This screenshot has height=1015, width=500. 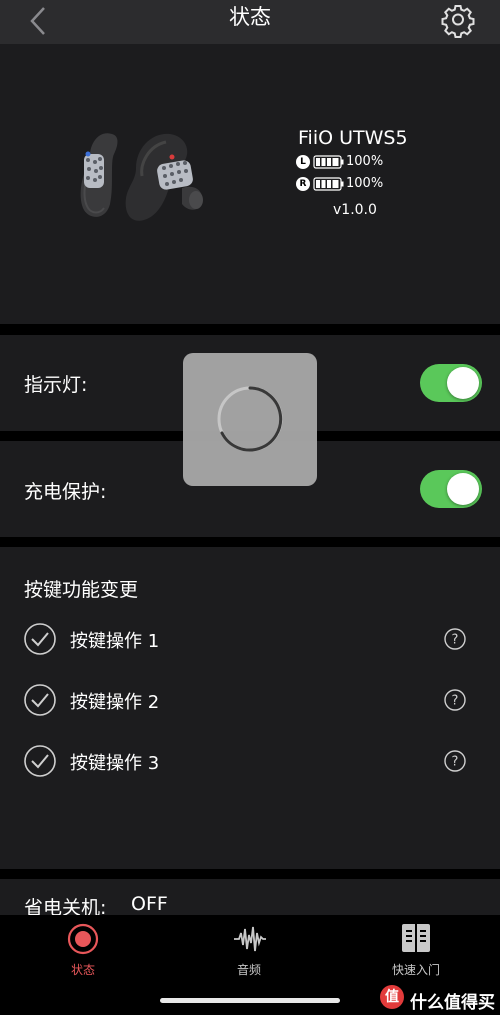 I want to click on waveform-icon, so click(x=250, y=939).